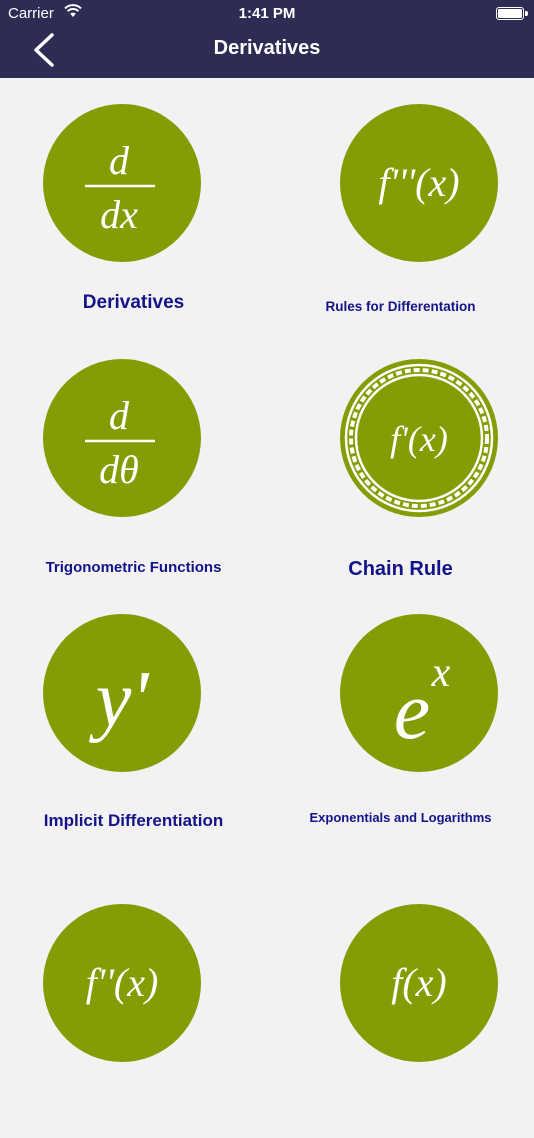 This screenshot has width=534, height=1138. Describe the element at coordinates (441, 673) in the screenshot. I see `icon-exponent: x` at that location.